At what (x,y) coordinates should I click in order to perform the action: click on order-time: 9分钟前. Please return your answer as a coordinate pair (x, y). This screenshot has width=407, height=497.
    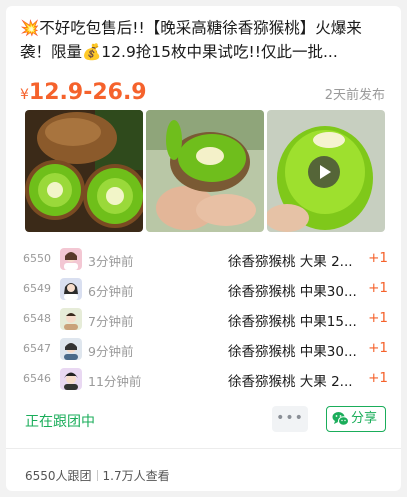
    Looking at the image, I should click on (111, 351).